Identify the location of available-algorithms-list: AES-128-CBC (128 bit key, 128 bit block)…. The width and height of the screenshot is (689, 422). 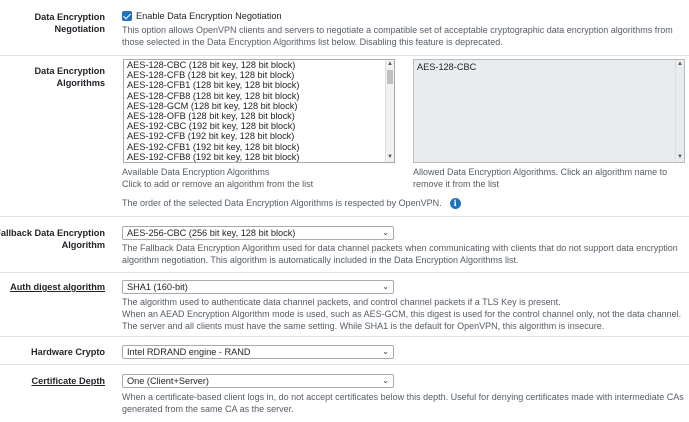
(259, 111).